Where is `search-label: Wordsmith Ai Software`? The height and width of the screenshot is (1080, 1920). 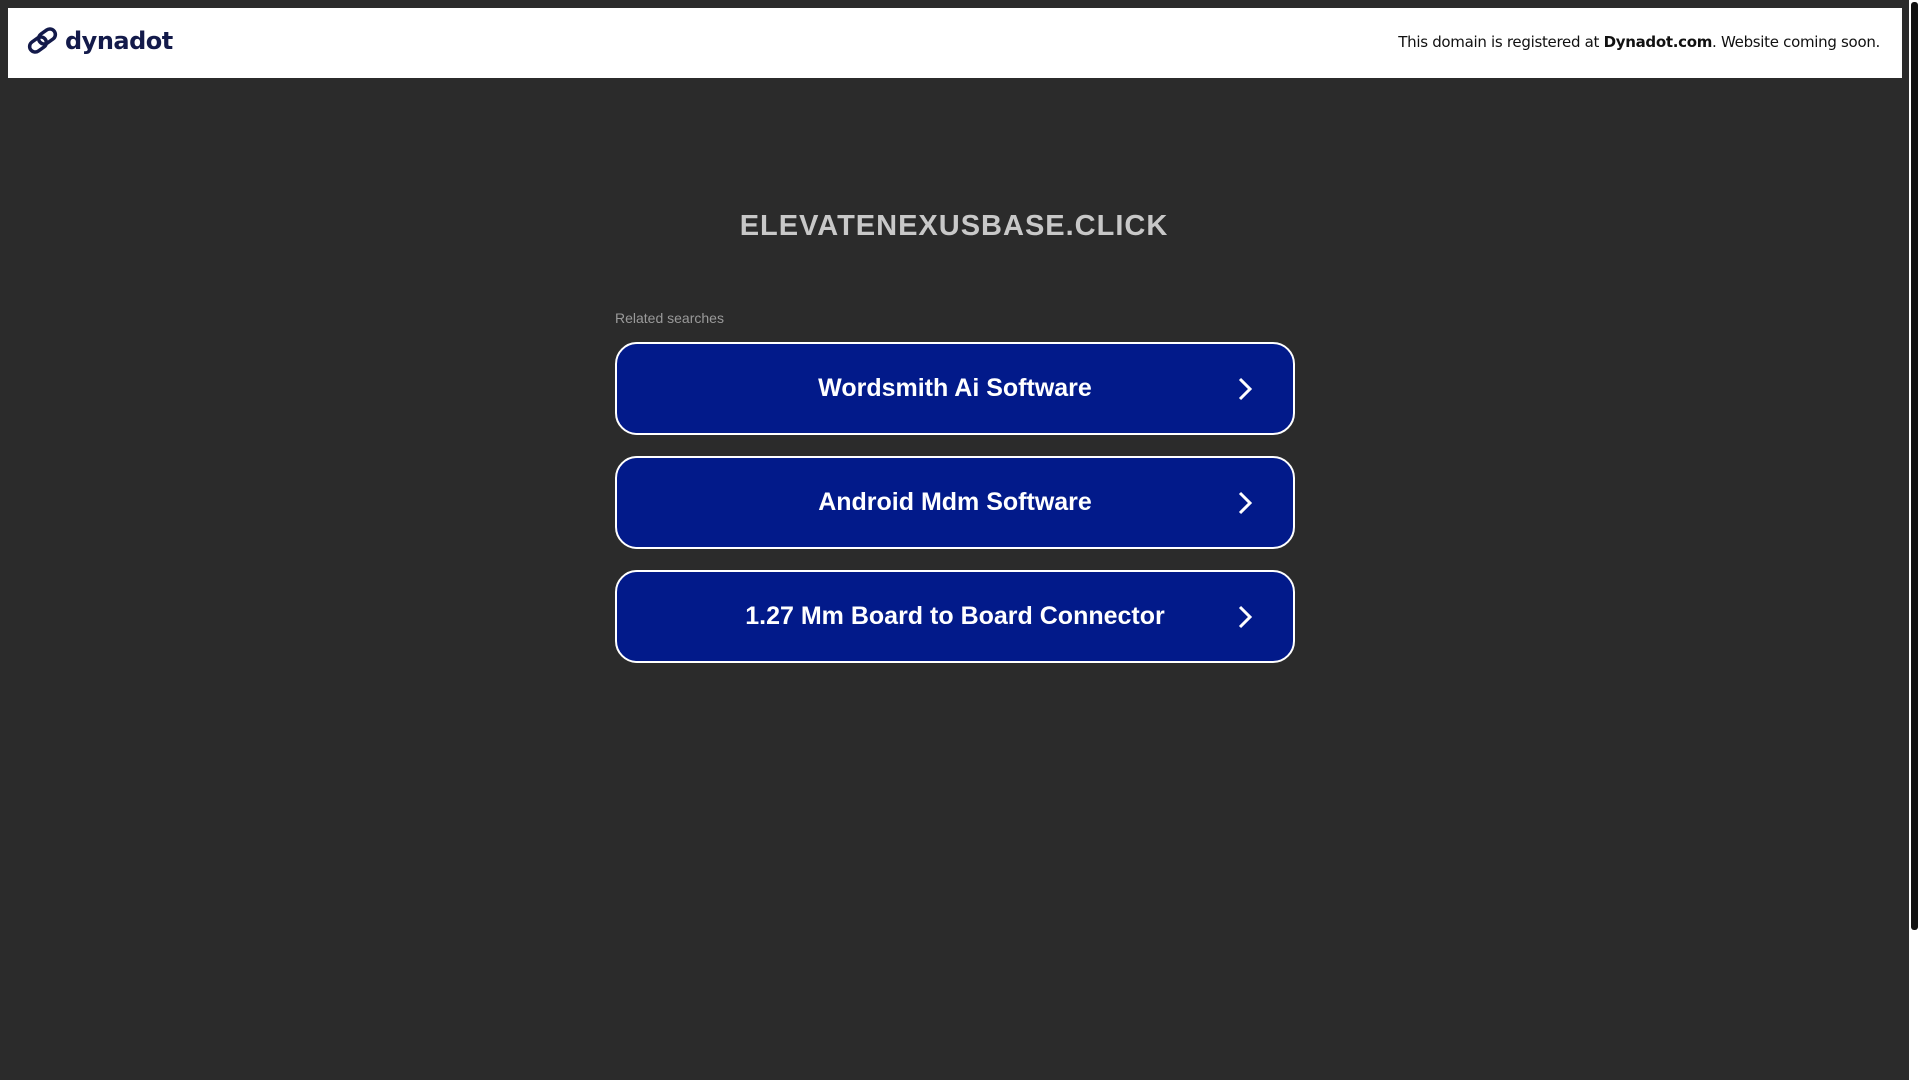
search-label: Wordsmith Ai Software is located at coordinates (955, 388).